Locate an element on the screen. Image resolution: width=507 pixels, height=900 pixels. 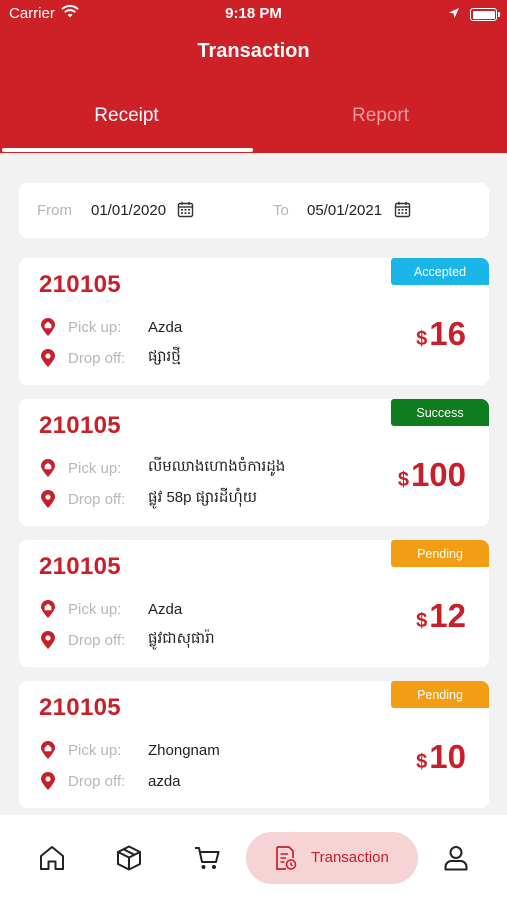
status-bar: Carrier 9:18 PM is located at coordinates (253, 14).